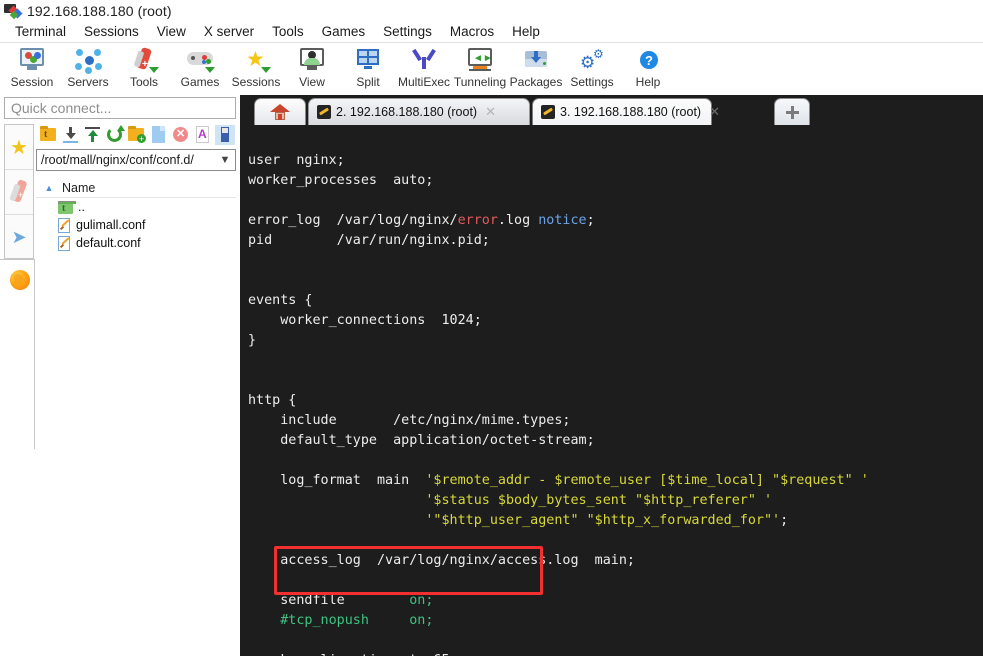  I want to click on menu-settings: Settings, so click(407, 32).